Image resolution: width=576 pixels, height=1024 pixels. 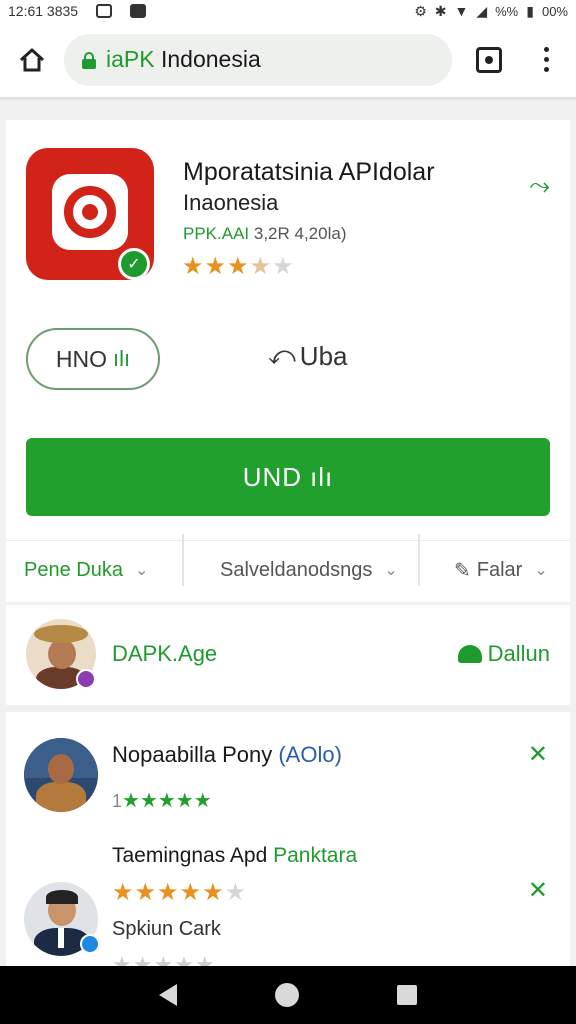 I want to click on browser-toolbar: iaPK Indonesia, so click(x=288, y=61).